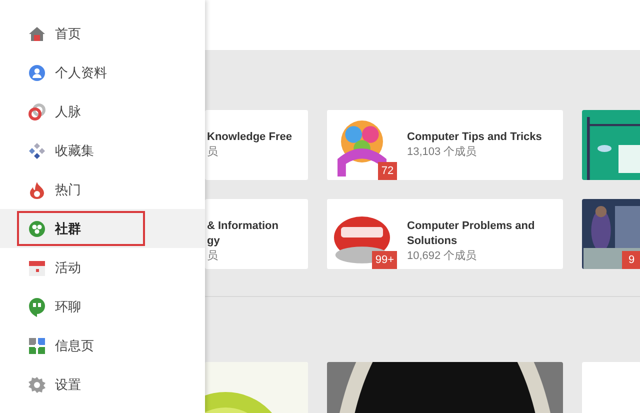  I want to click on rings-icon, so click(37, 111).